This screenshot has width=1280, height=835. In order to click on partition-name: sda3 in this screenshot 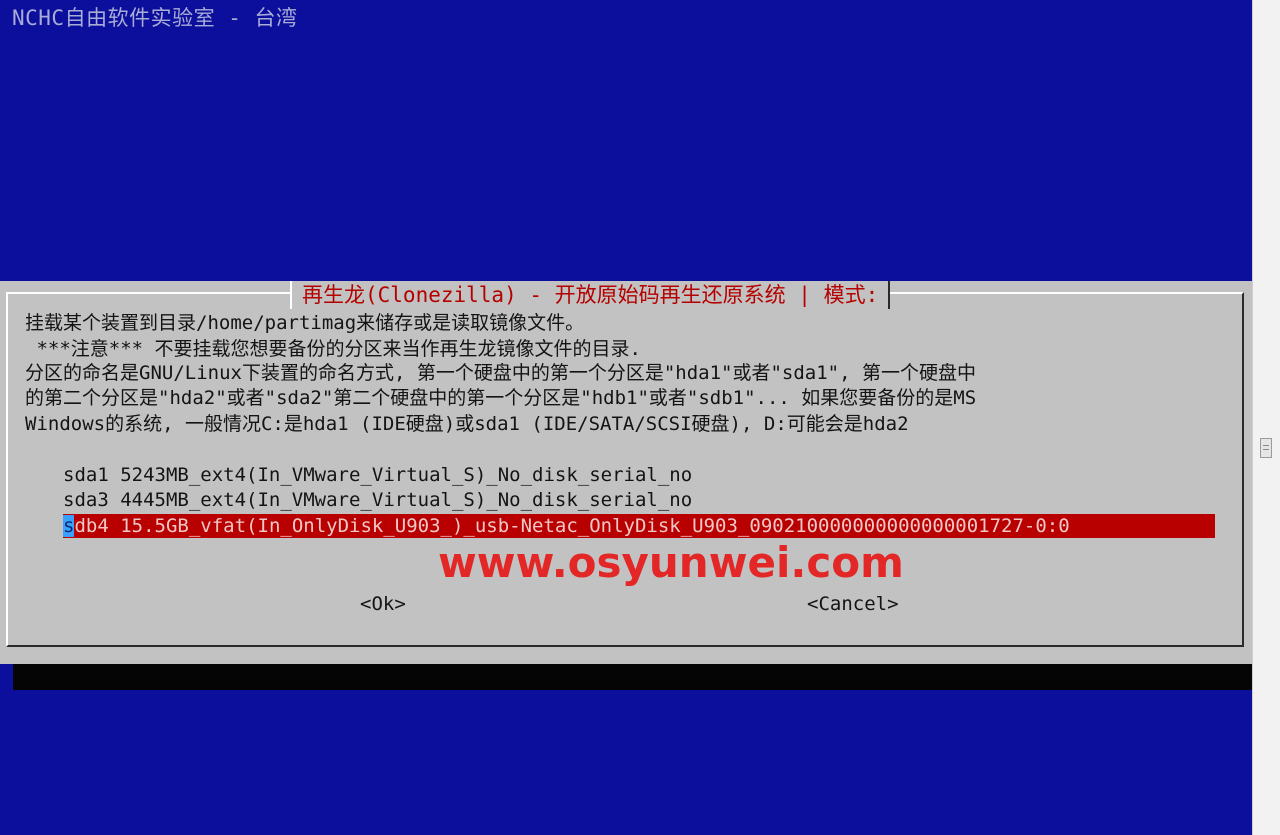, I will do `click(86, 500)`.